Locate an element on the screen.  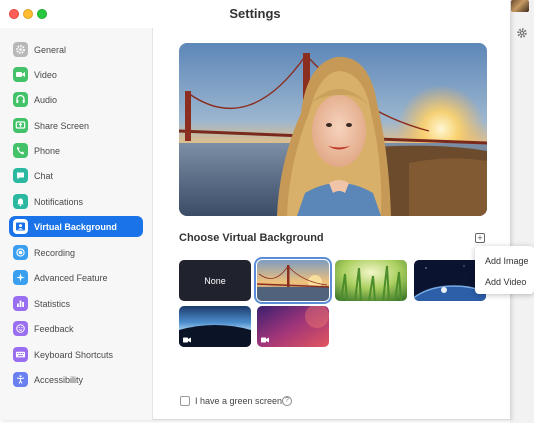
phone-icon is located at coordinates (20, 150).